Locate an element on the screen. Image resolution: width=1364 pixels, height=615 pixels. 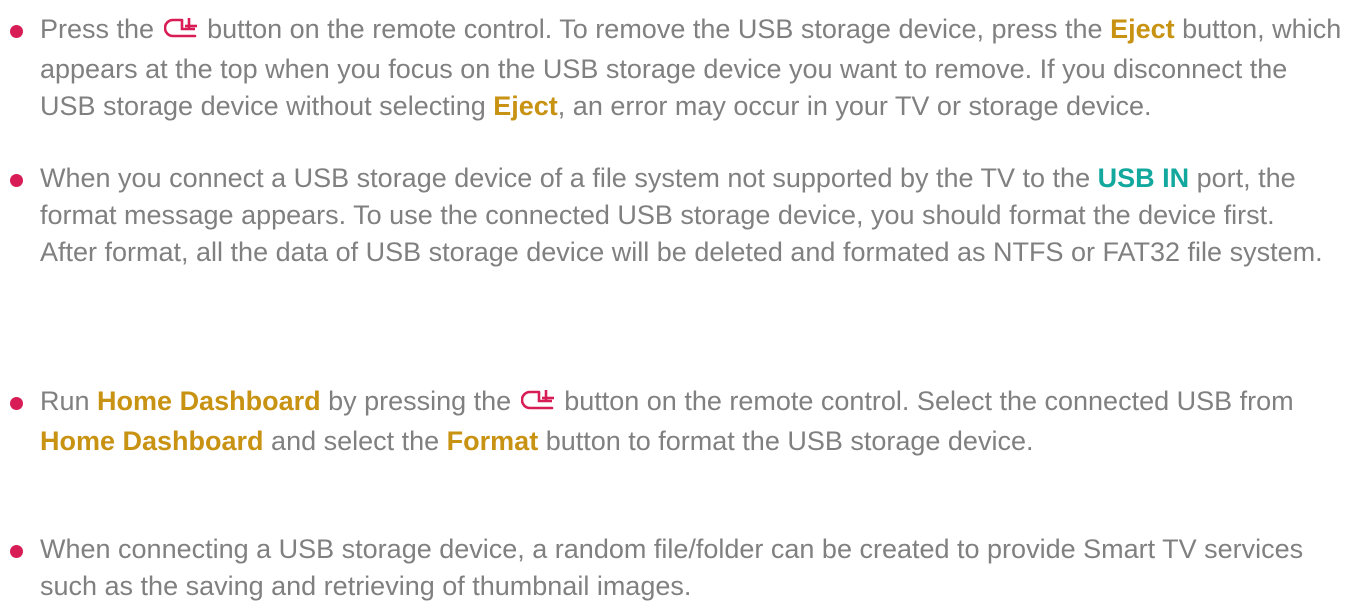
keyword-format: Format is located at coordinates (492, 441).